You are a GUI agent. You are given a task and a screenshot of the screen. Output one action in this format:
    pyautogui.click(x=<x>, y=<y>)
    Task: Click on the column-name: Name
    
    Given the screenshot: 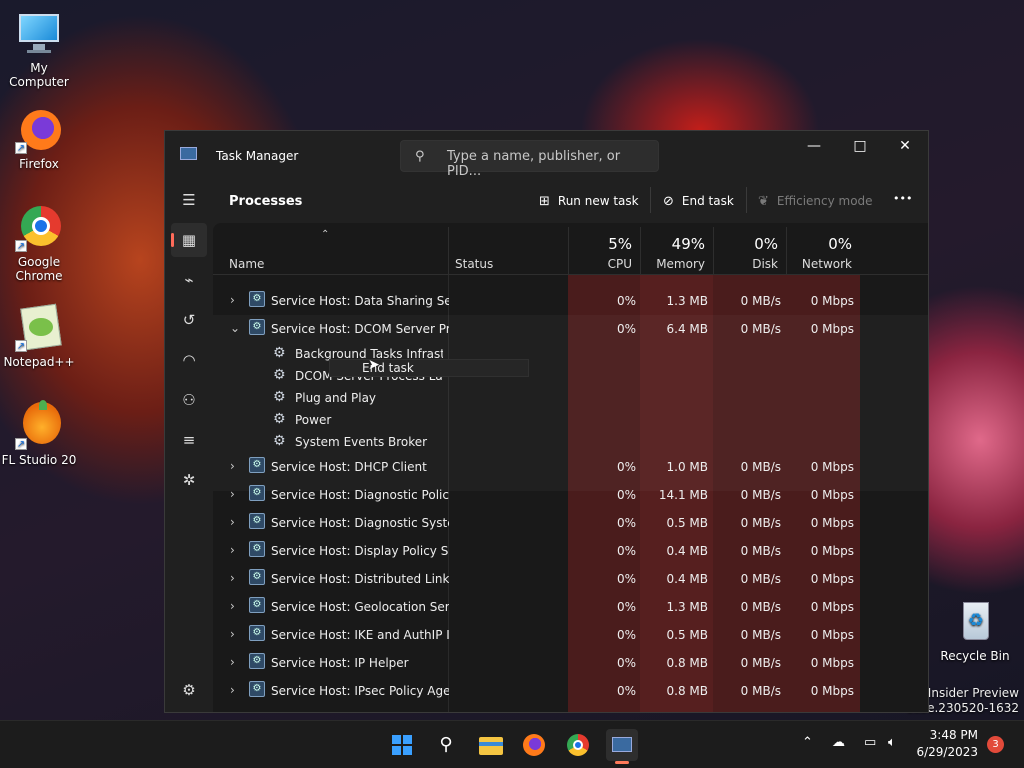 What is the action you would take?
    pyautogui.click(x=330, y=251)
    